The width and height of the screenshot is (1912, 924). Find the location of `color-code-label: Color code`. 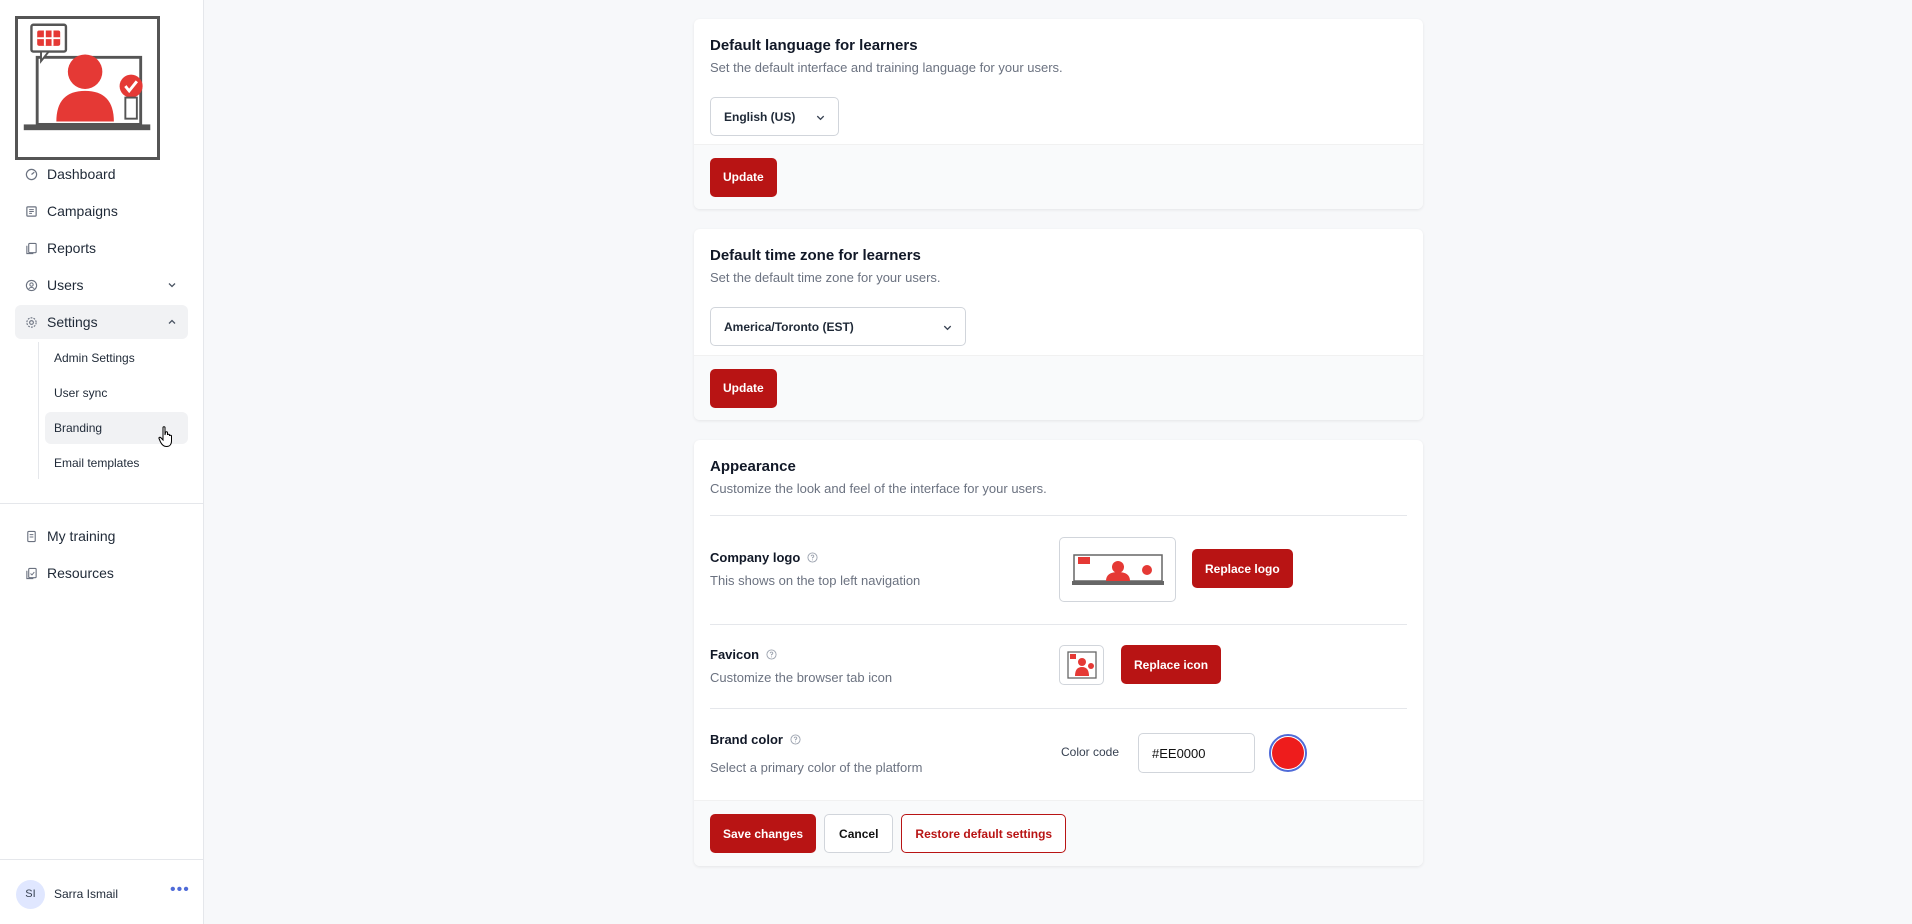

color-code-label: Color code is located at coordinates (1090, 752).